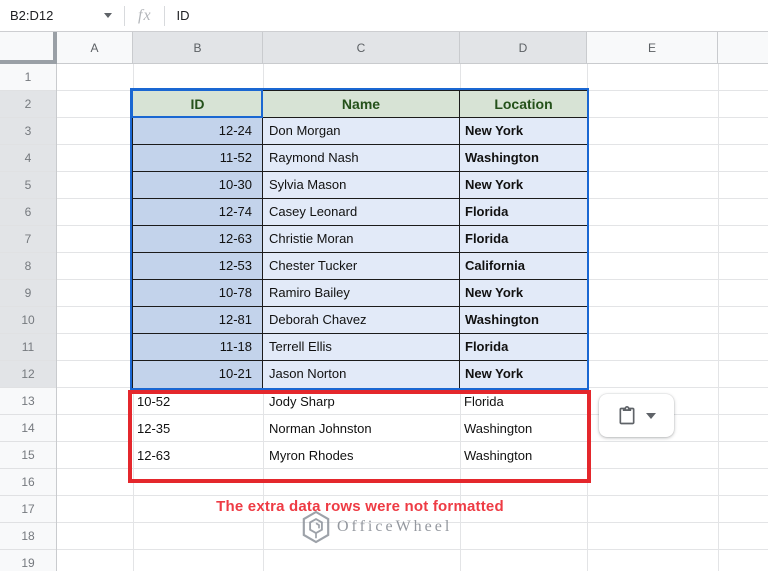 The height and width of the screenshot is (571, 768). I want to click on cell-id: 12-81, so click(198, 320).